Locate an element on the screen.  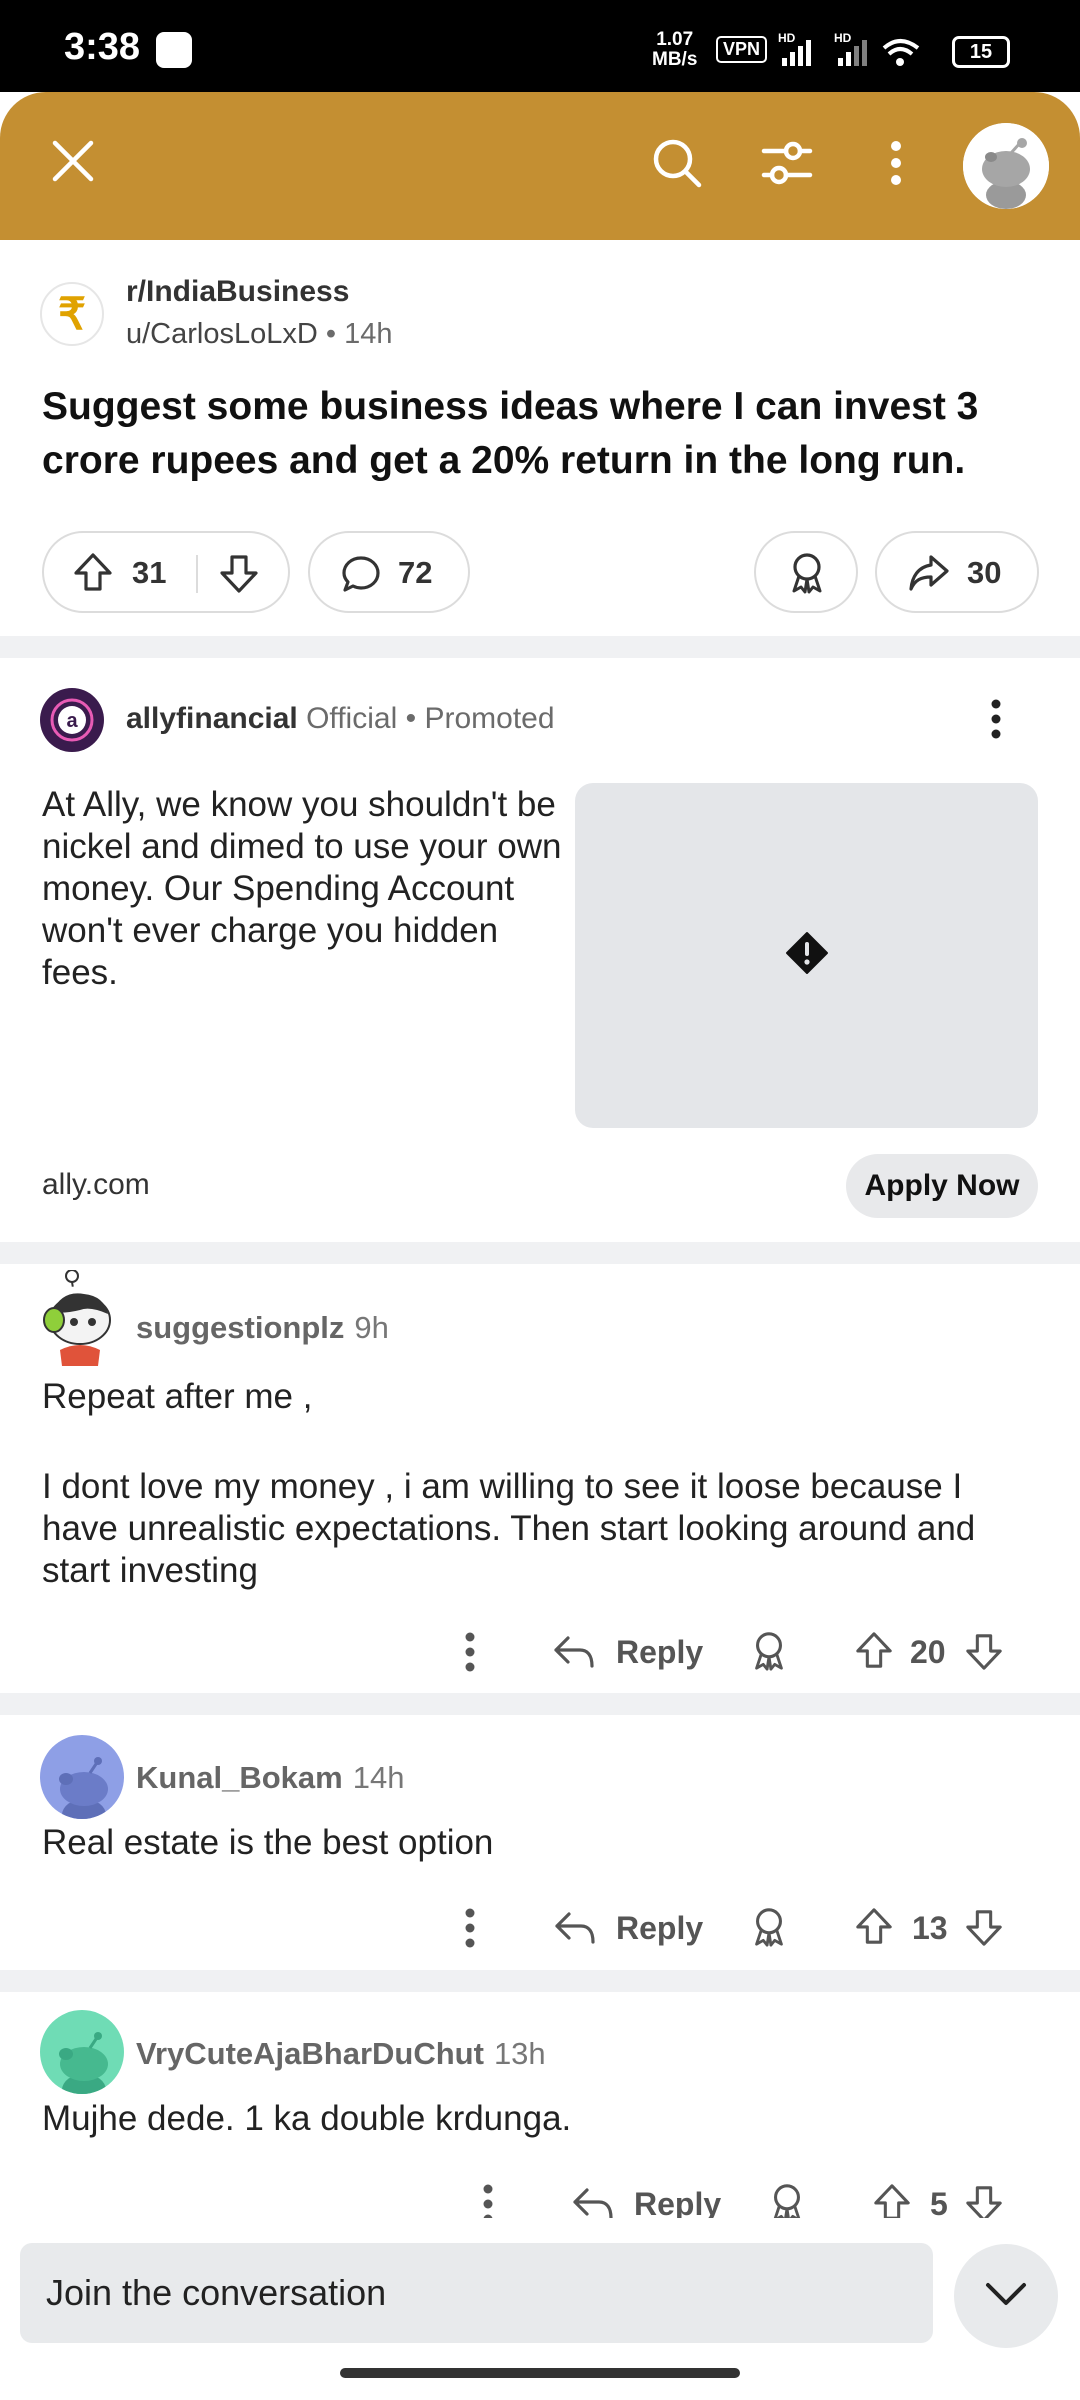
ad-more-icon is located at coordinates (996, 719).